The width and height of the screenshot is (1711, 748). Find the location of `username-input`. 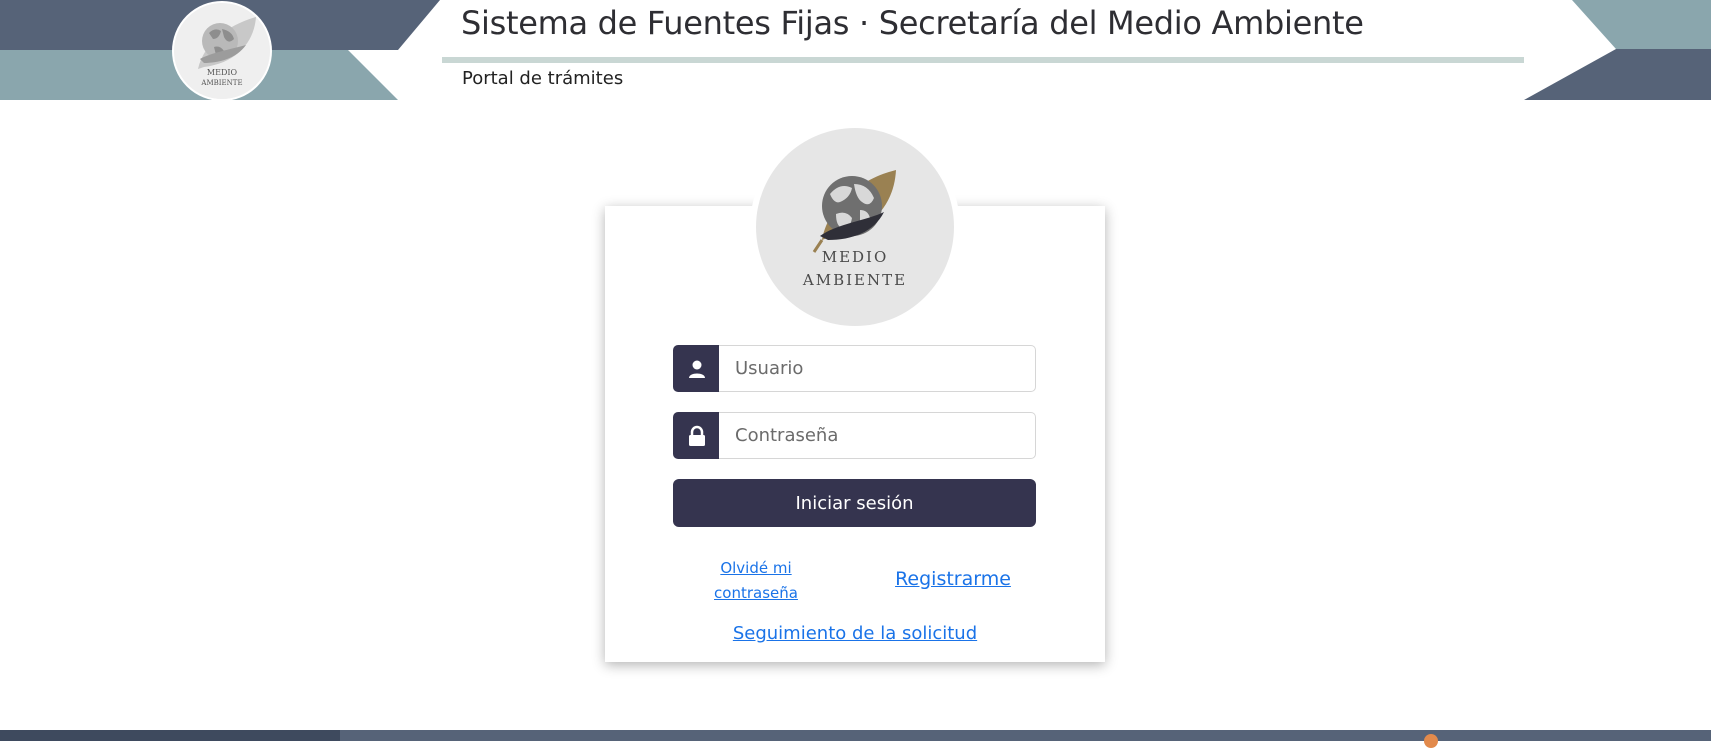

username-input is located at coordinates (877, 368).